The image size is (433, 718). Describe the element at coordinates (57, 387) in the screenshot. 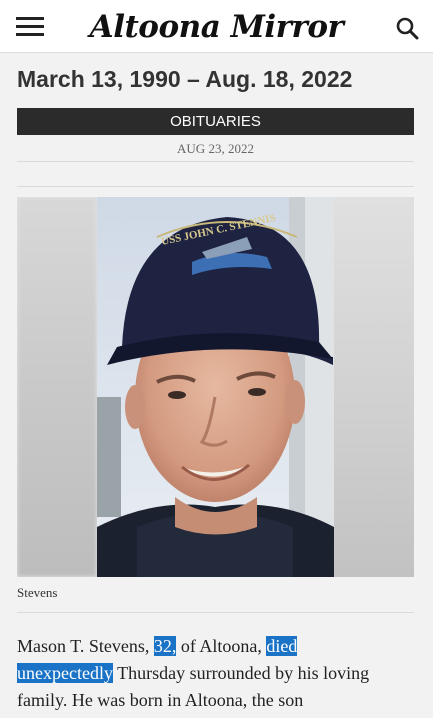

I see `photo-blur-left` at that location.